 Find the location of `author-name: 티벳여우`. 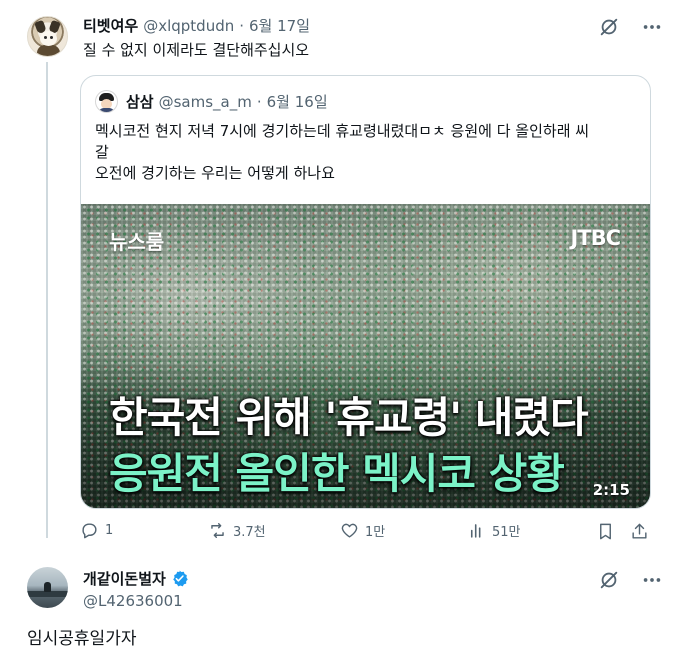

author-name: 티벳여우 is located at coordinates (110, 25).